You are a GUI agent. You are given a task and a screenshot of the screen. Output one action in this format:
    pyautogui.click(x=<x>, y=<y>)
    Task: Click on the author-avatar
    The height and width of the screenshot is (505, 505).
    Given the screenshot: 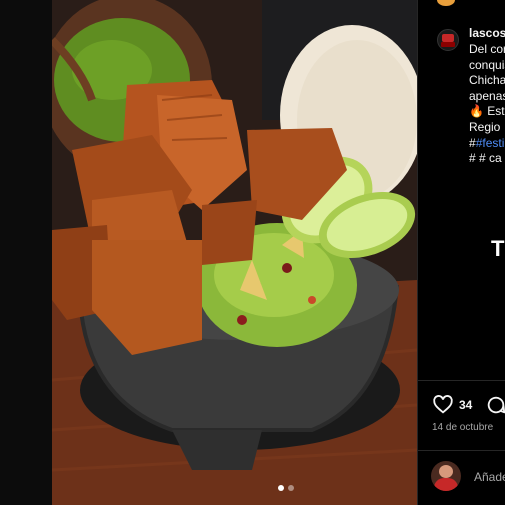 What is the action you would take?
    pyautogui.click(x=448, y=40)
    